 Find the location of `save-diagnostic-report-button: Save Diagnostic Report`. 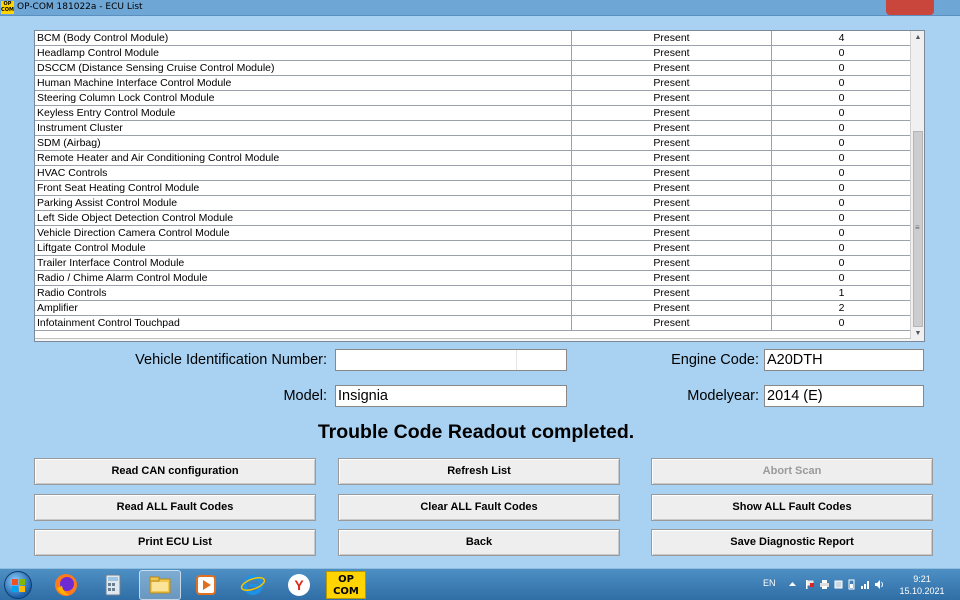

save-diagnostic-report-button: Save Diagnostic Report is located at coordinates (792, 542).